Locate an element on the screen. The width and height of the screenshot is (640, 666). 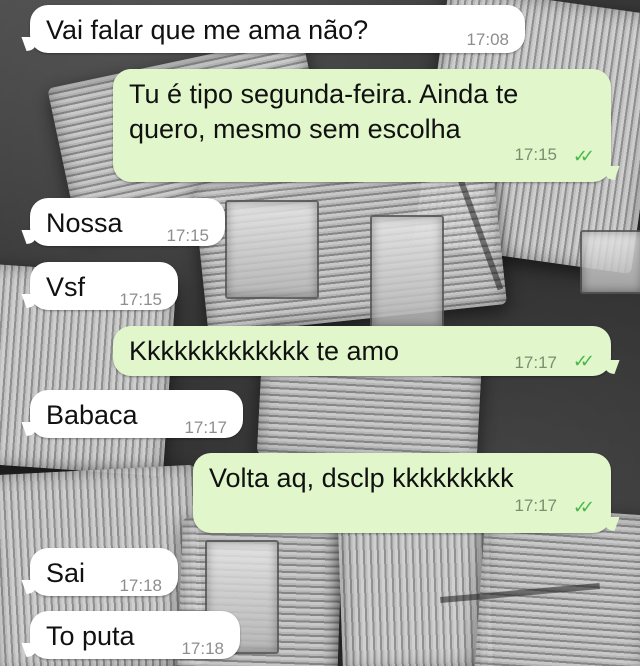
message-bubble-incoming: To puta 17:18 is located at coordinates (135, 635).